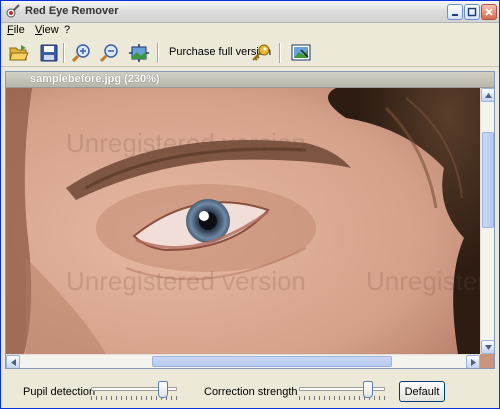 The height and width of the screenshot is (409, 500). I want to click on scroll-right-icon, so click(473, 362).